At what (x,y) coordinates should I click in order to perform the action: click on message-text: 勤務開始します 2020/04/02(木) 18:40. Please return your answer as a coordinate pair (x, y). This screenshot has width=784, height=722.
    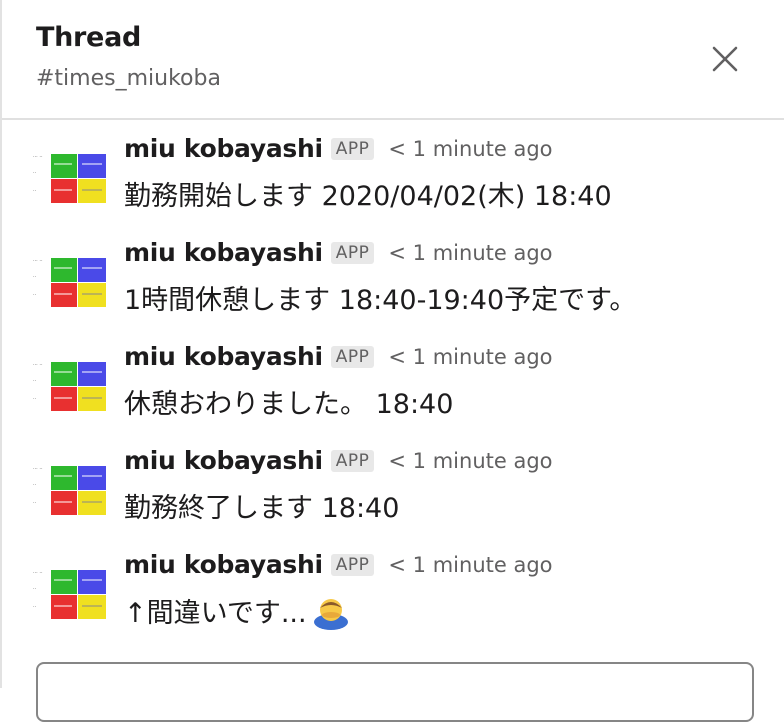
    Looking at the image, I should click on (368, 196).